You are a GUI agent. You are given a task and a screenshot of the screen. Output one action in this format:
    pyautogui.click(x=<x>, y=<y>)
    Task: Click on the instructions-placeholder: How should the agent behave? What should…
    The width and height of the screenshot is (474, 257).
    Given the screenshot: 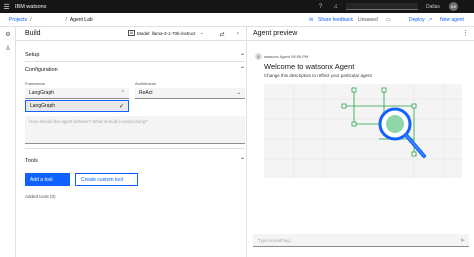 What is the action you would take?
    pyautogui.click(x=88, y=121)
    